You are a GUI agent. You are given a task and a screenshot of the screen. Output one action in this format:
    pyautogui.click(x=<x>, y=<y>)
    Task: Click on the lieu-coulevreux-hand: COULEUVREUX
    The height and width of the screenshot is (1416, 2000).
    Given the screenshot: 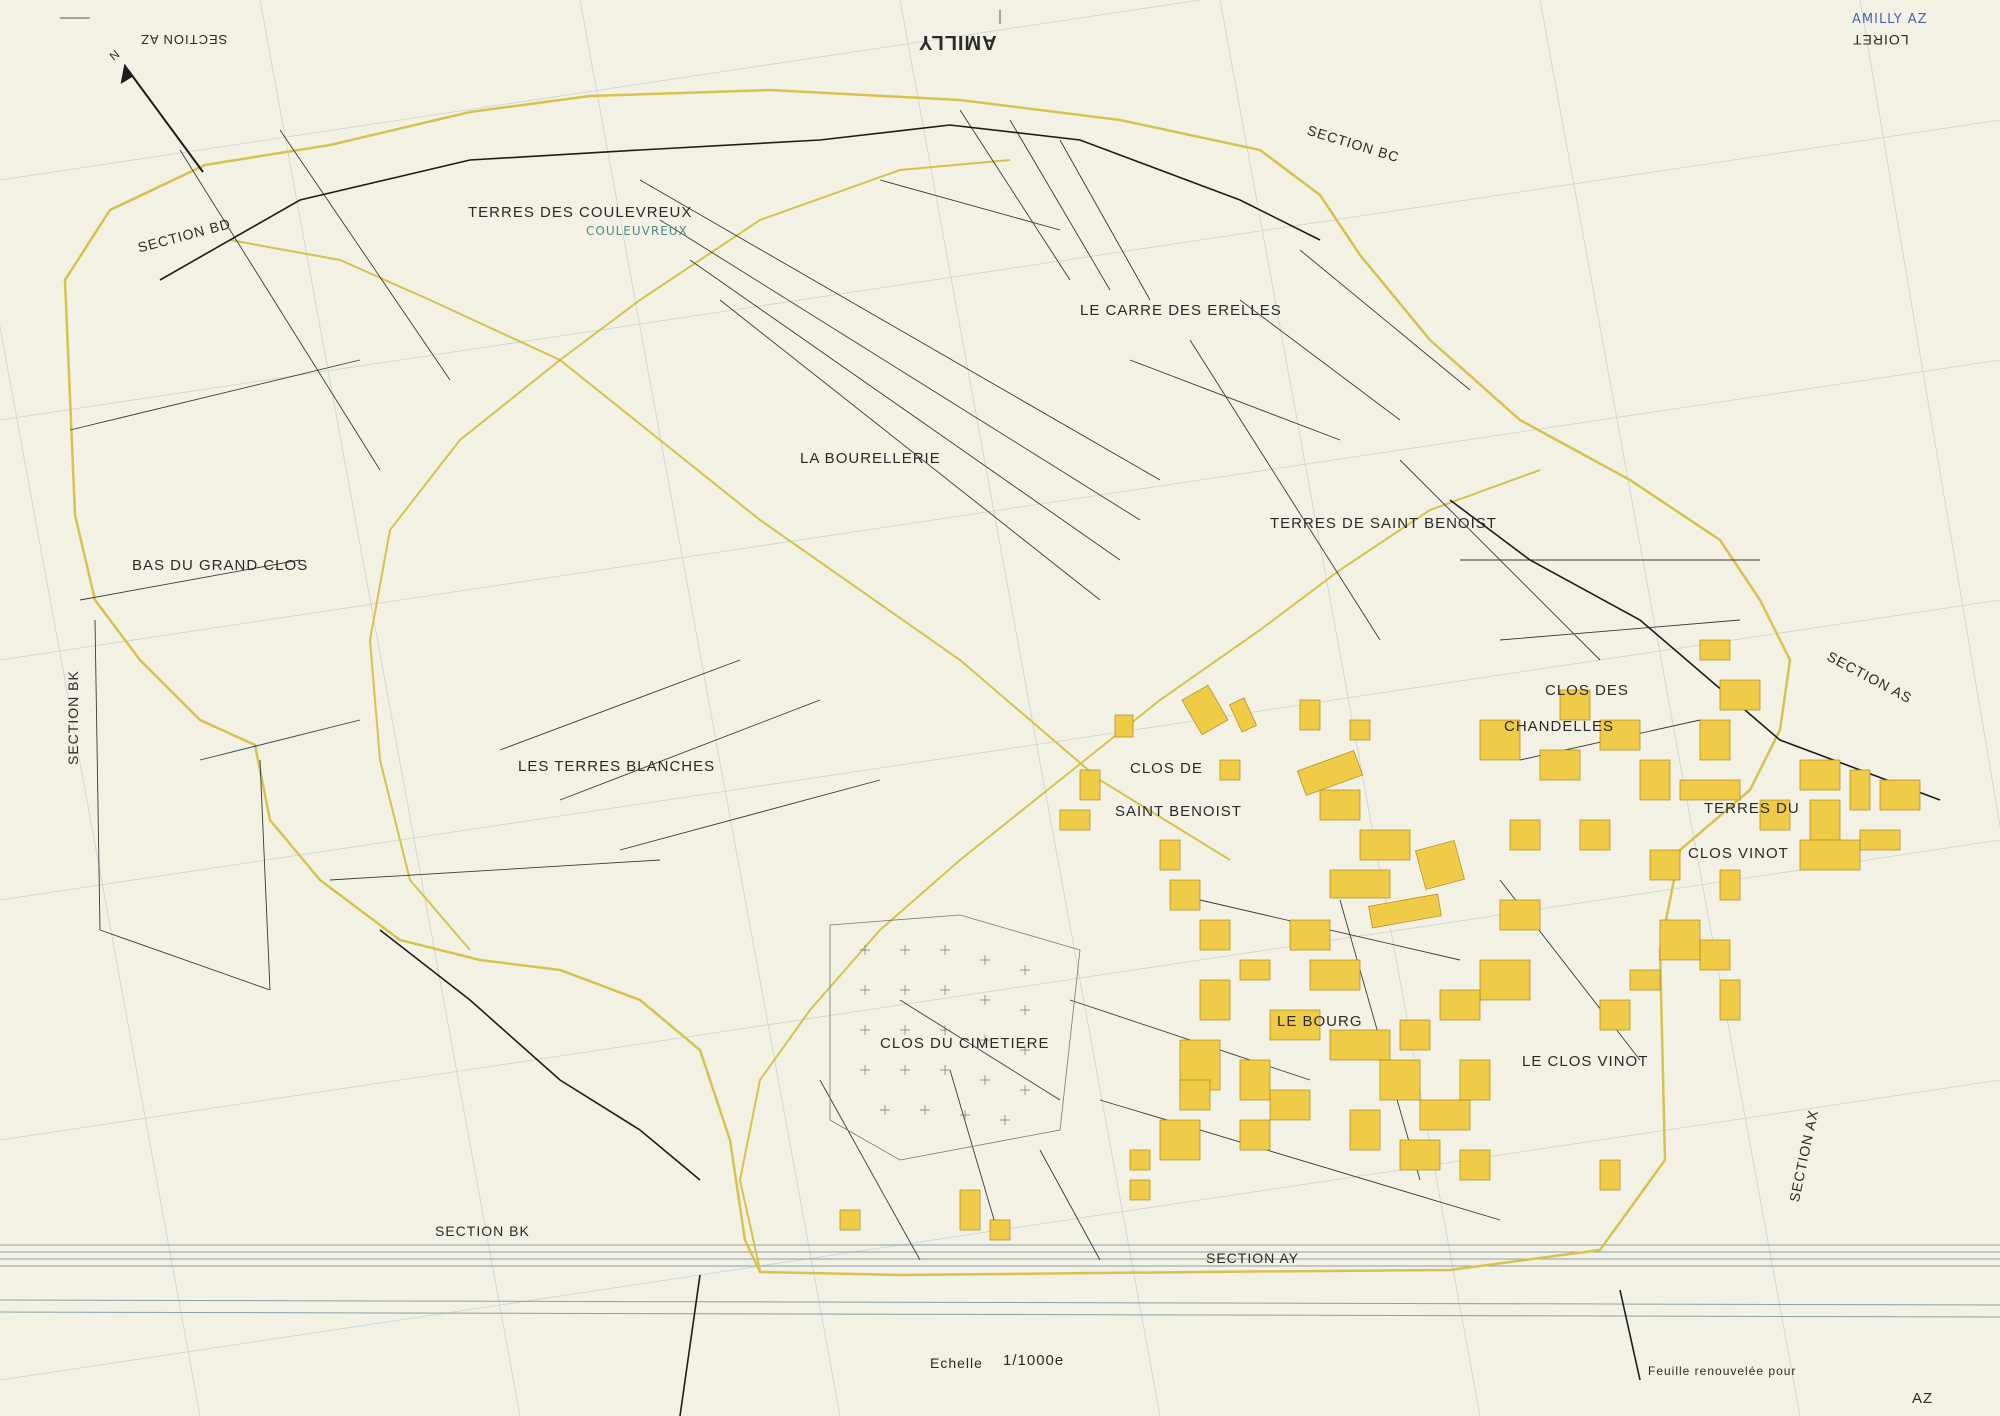 What is the action you would take?
    pyautogui.click(x=637, y=231)
    